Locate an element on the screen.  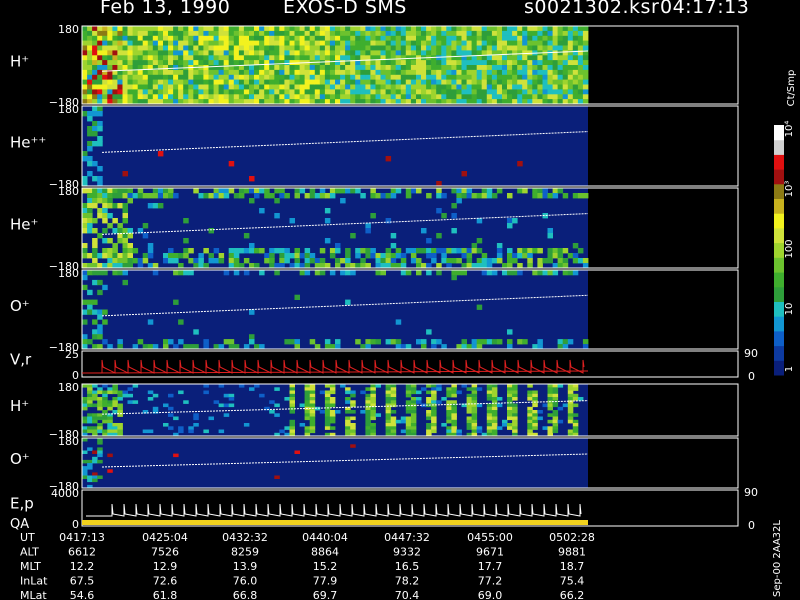
colorbar-segment is located at coordinates (779, 206).